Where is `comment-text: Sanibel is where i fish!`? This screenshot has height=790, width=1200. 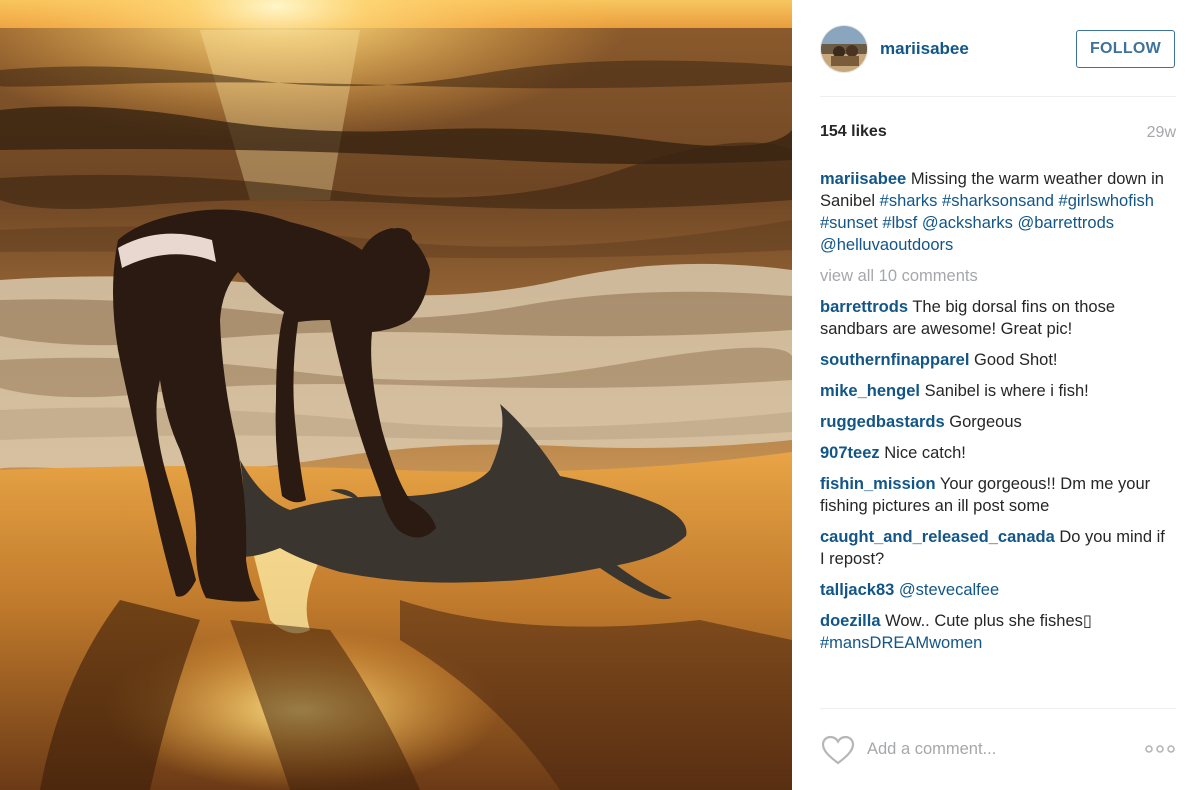 comment-text: Sanibel is where i fish! is located at coordinates (1006, 391).